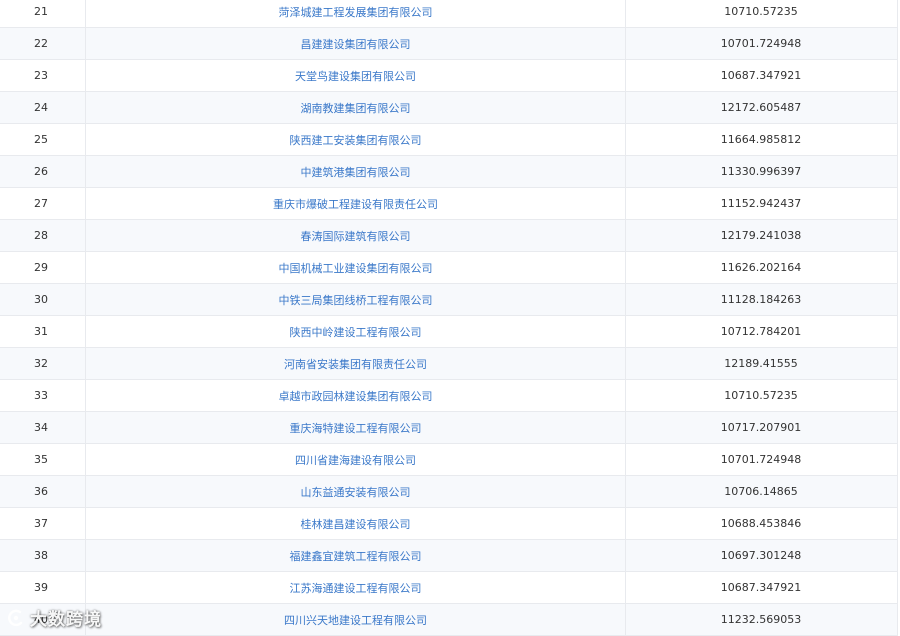  I want to click on company-cell: 陕西建工安装集团有限公司, so click(356, 139).